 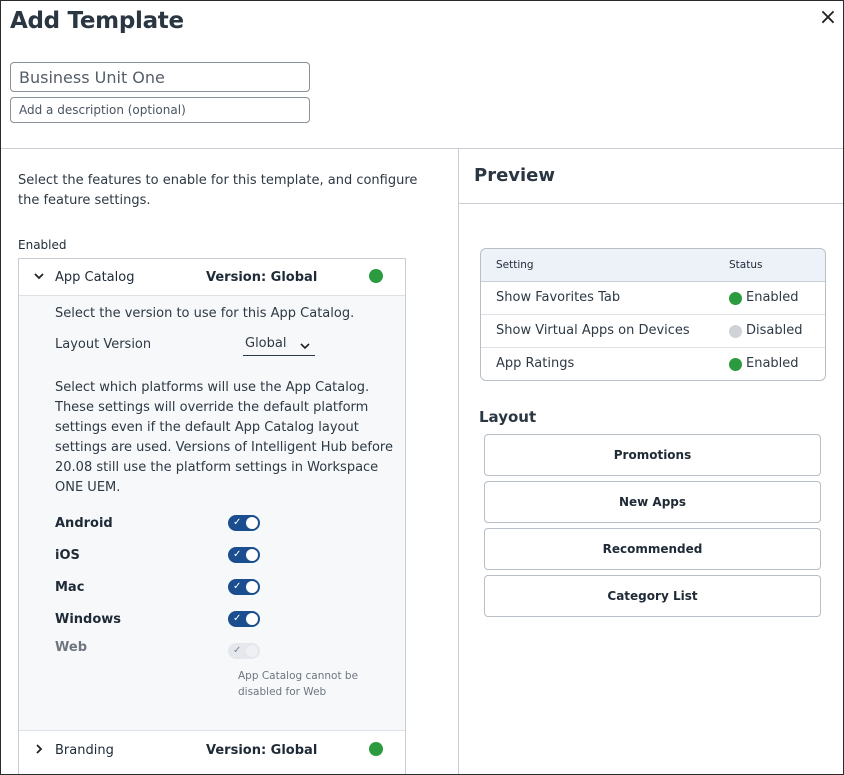 I want to click on feature-header-branding: Branding Version: Global, so click(x=212, y=750).